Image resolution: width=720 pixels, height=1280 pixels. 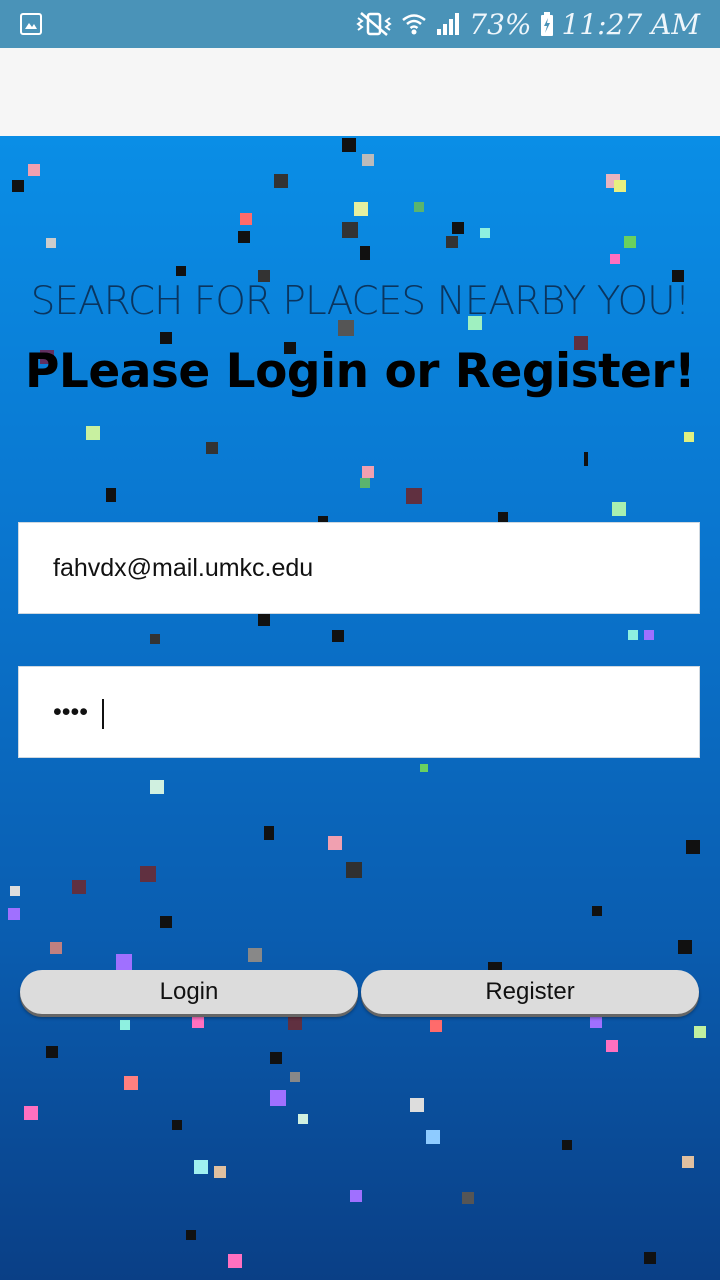 I want to click on signal-icon, so click(x=448, y=24).